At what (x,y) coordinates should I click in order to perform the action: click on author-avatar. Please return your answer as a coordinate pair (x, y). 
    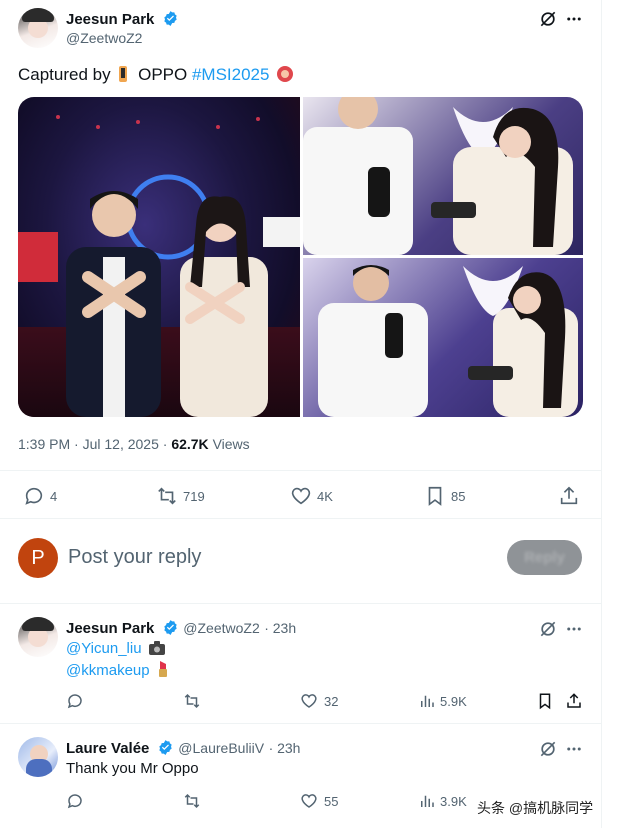
    Looking at the image, I should click on (38, 28).